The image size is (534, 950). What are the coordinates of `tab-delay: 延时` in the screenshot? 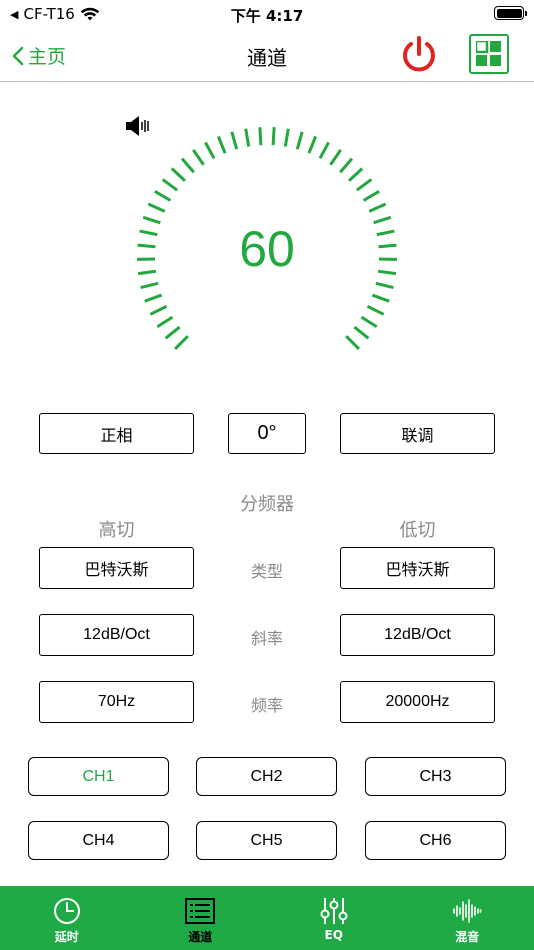 It's located at (67, 918).